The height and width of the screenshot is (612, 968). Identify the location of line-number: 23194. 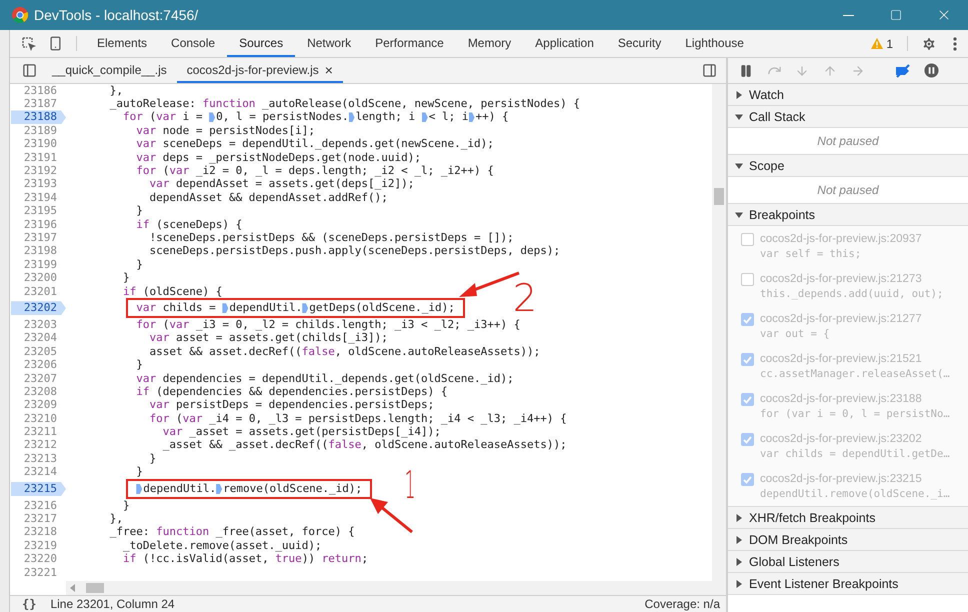
(40, 197).